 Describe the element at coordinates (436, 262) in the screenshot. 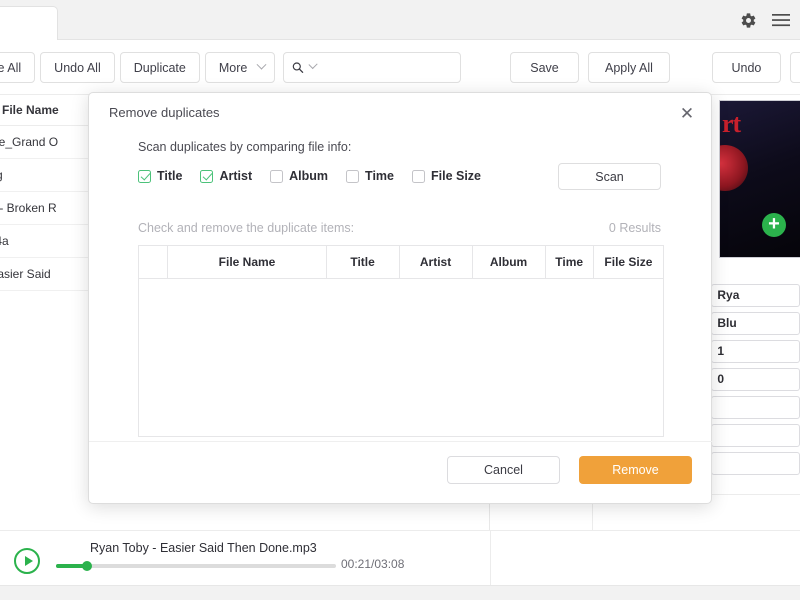

I see `column-header-artist: Artist` at that location.